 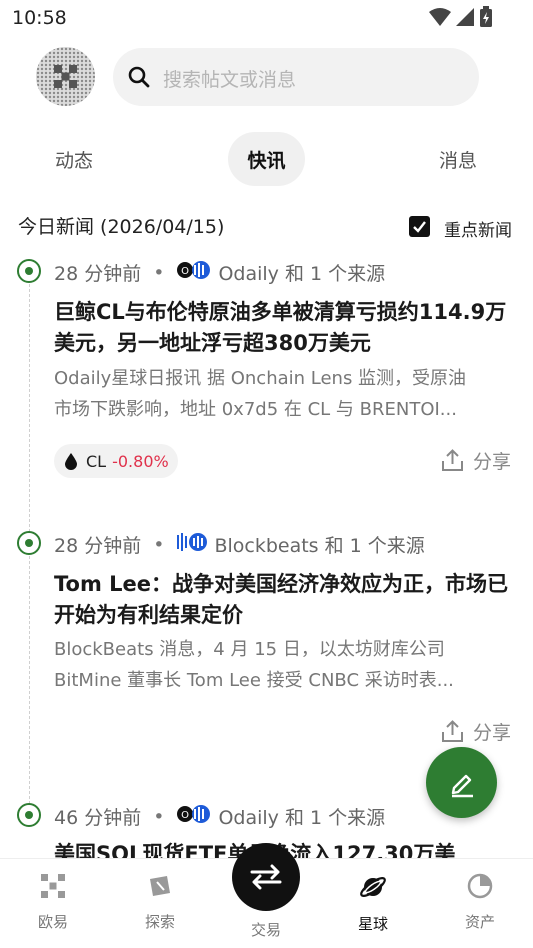 What do you see at coordinates (478, 228) in the screenshot?
I see `highlight-filter-label: 重点新闻` at bounding box center [478, 228].